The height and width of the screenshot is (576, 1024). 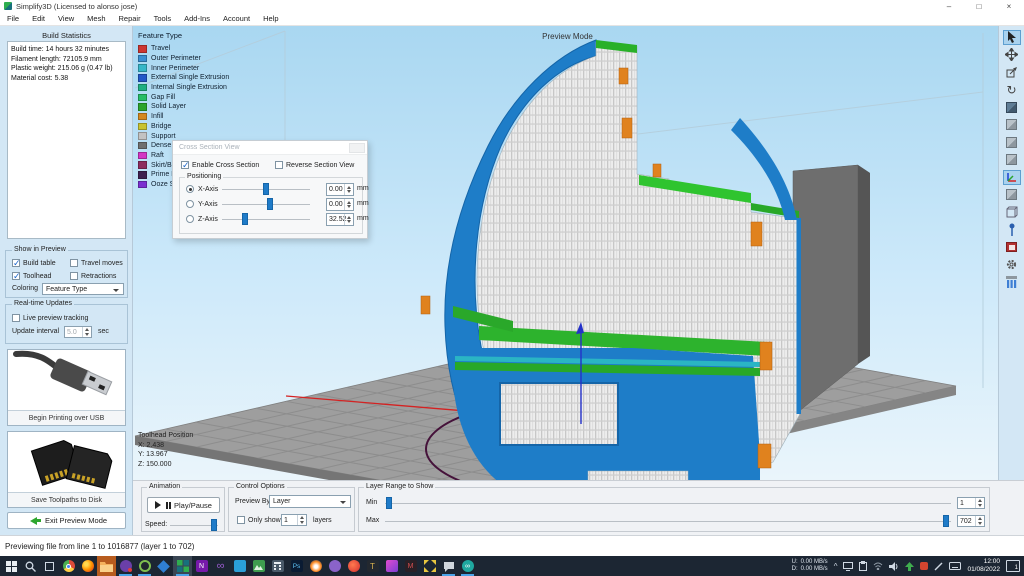 What do you see at coordinates (848, 566) in the screenshot?
I see `tray-monitor-icon` at bounding box center [848, 566].